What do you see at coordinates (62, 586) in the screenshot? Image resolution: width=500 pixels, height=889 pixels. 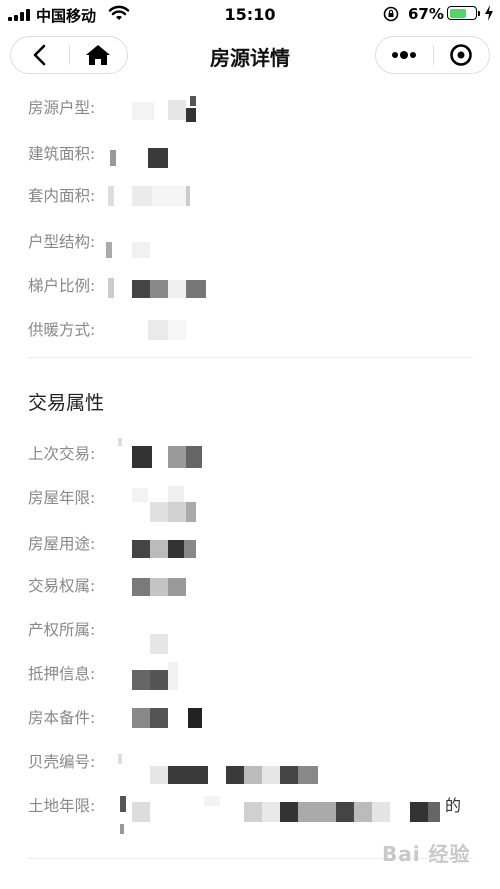 I see `label-trade-rights: 交易权属:` at bounding box center [62, 586].